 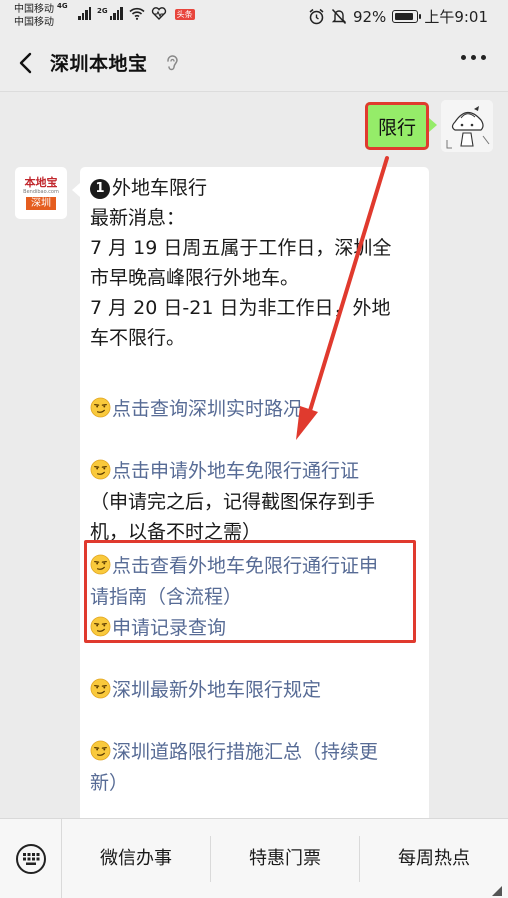 I want to click on news-app-badge: 头条, so click(x=184, y=14).